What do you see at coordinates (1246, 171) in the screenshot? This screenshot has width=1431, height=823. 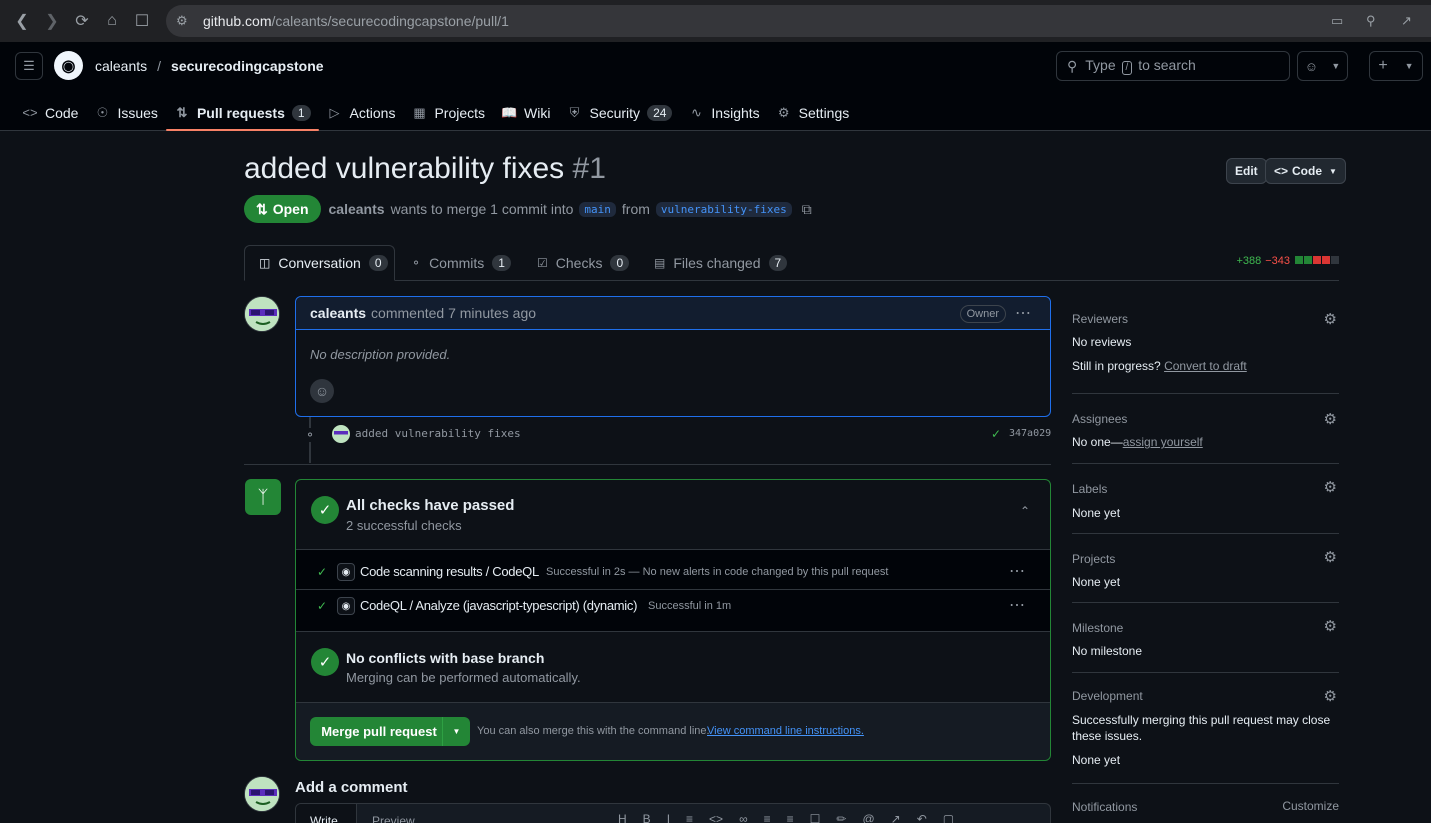 I see `edit-button: Edit` at bounding box center [1246, 171].